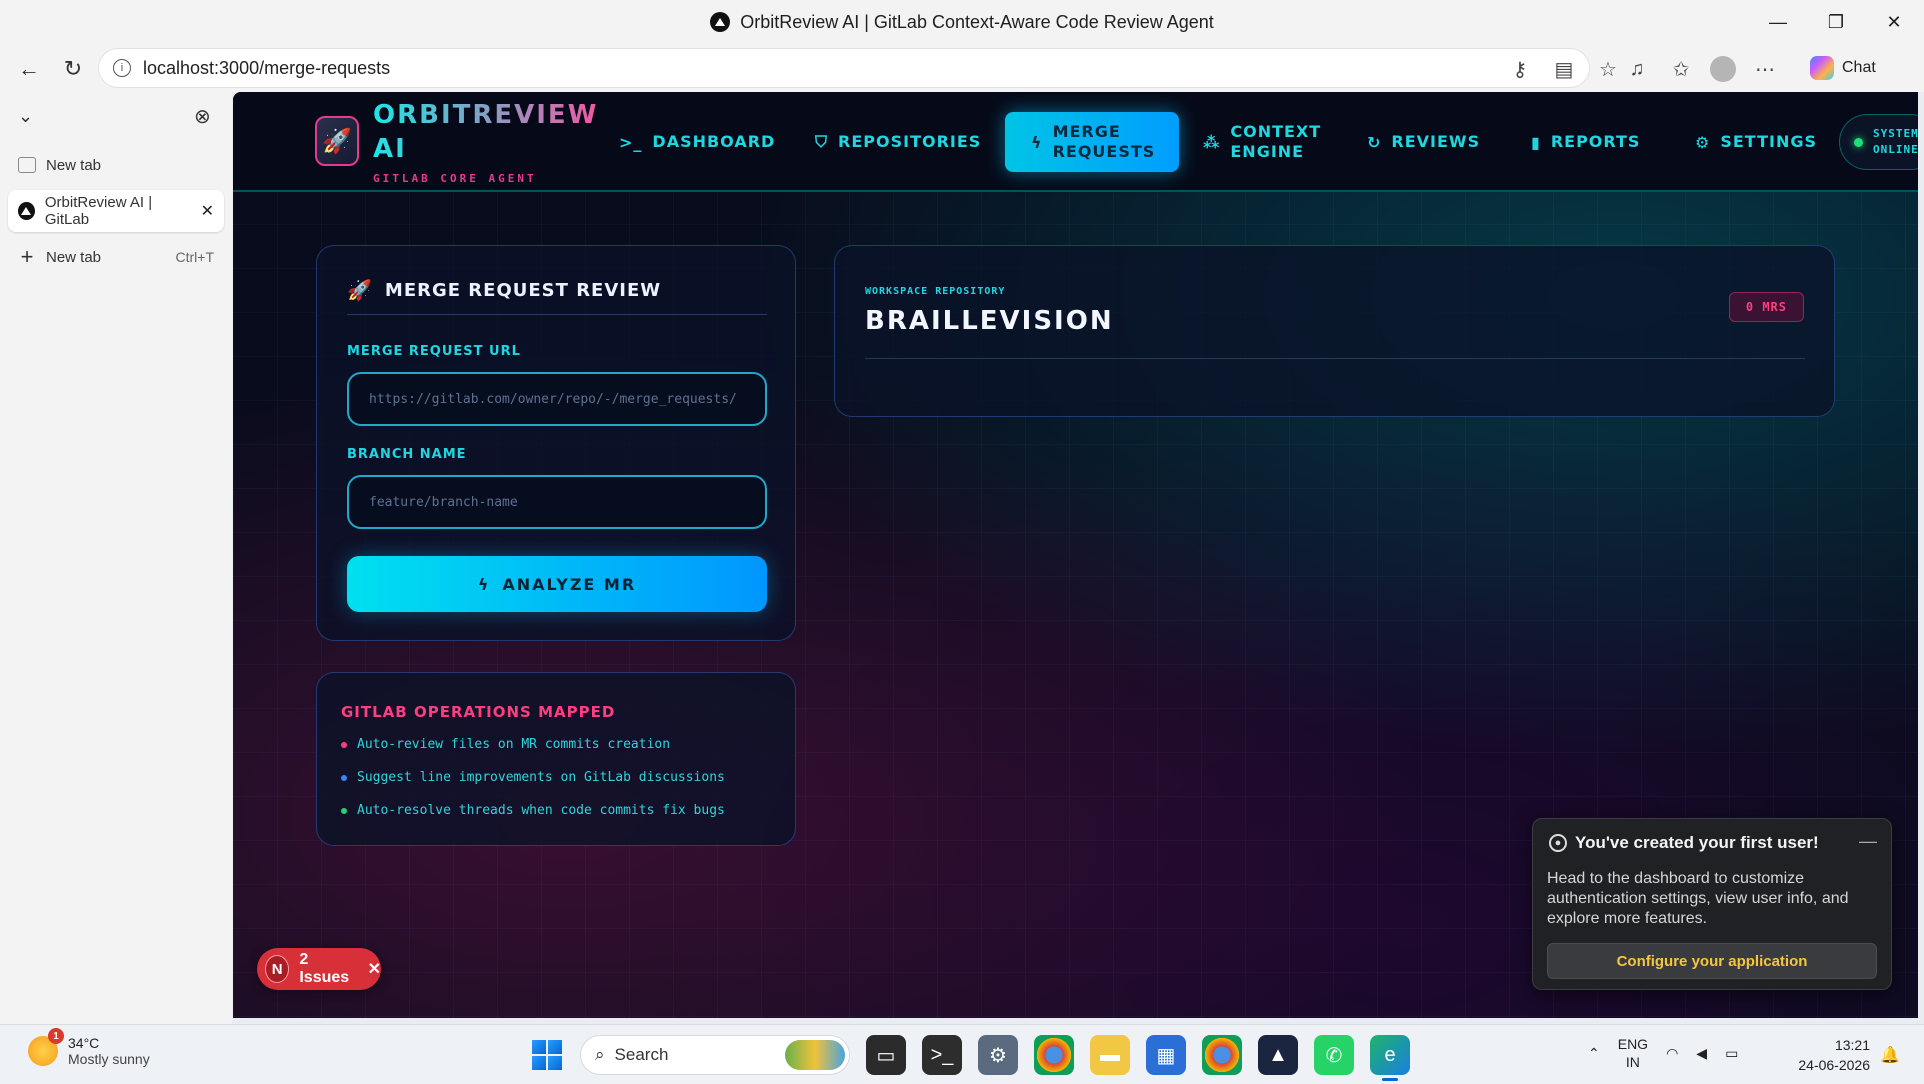  Describe the element at coordinates (1138, 1058) in the screenshot. I see `taskbar-apps: ▭ >_ ⚙ ▬ ▦ ▲ ✆ e` at that location.